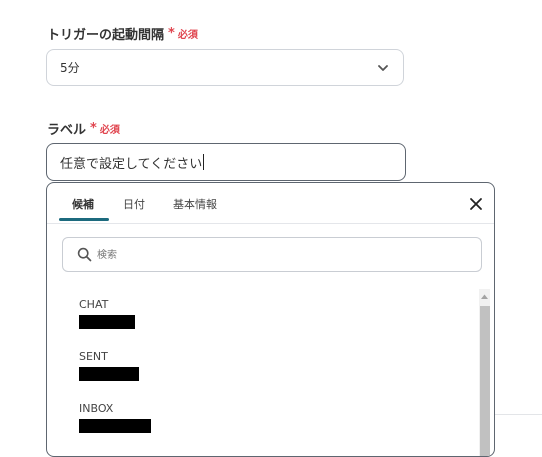 The image size is (542, 457). Describe the element at coordinates (96, 408) in the screenshot. I see `list-item-name: INBOX` at that location.